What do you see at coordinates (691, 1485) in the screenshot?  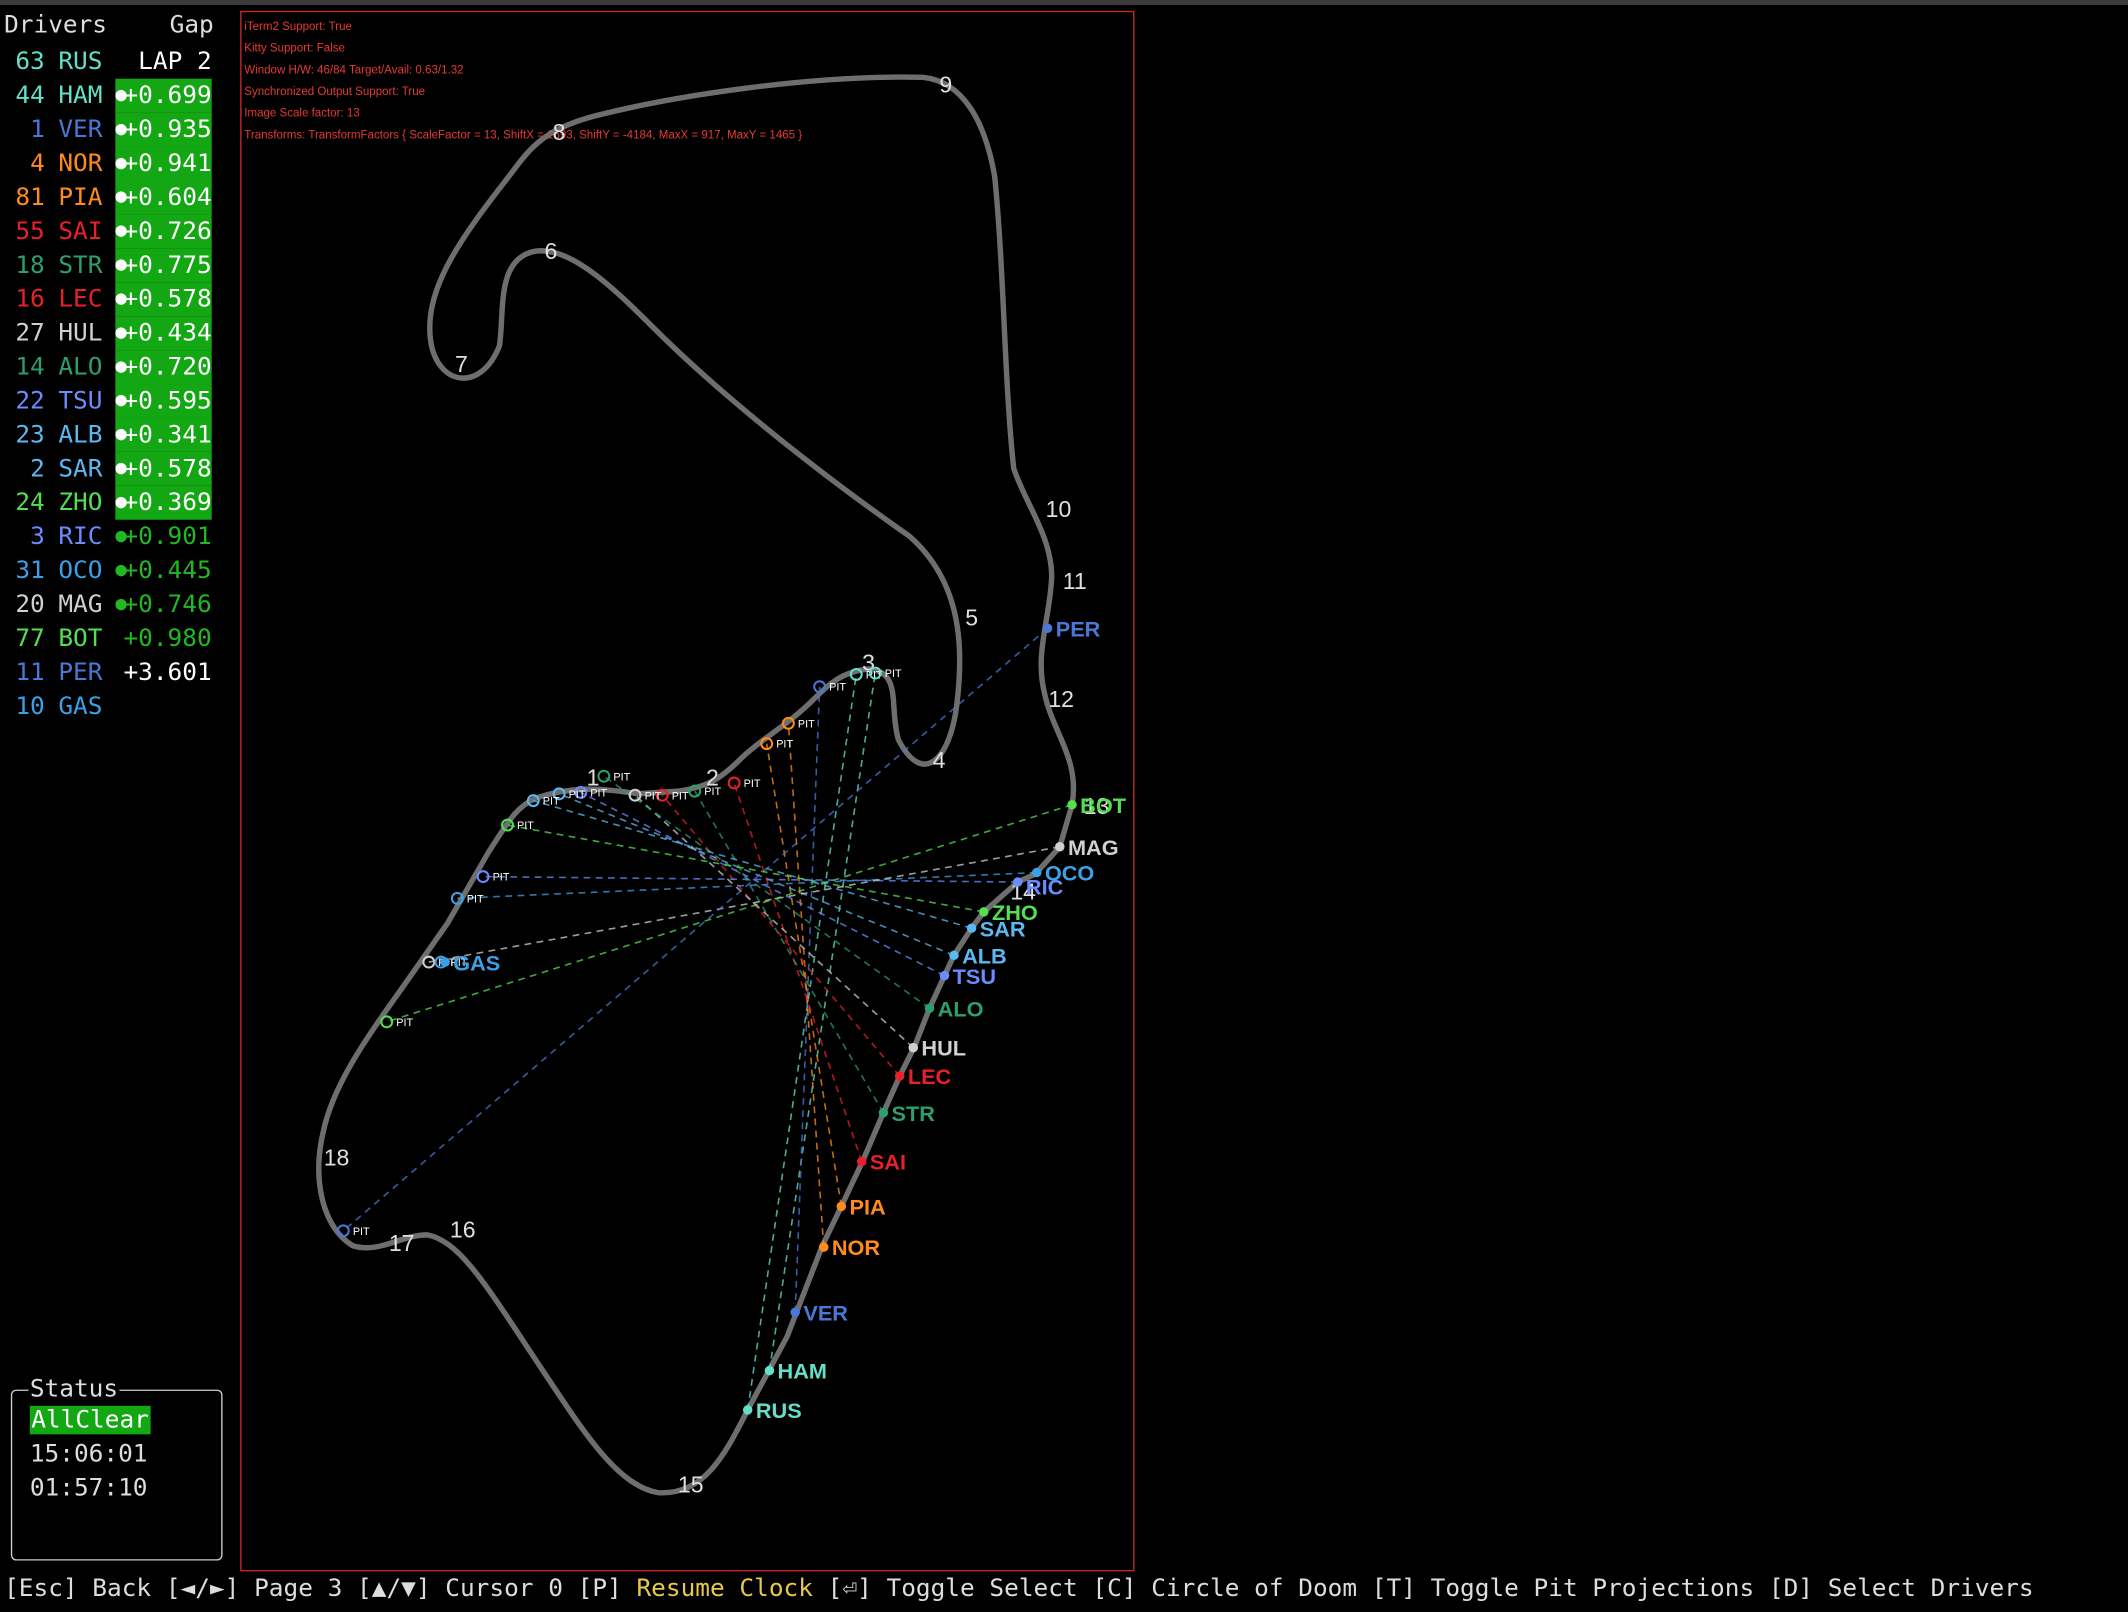 I see `corner-number: 15` at bounding box center [691, 1485].